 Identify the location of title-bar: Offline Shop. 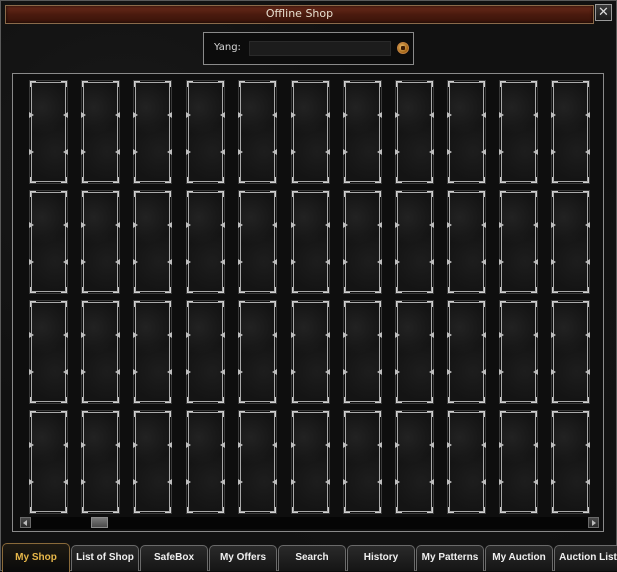
(299, 14).